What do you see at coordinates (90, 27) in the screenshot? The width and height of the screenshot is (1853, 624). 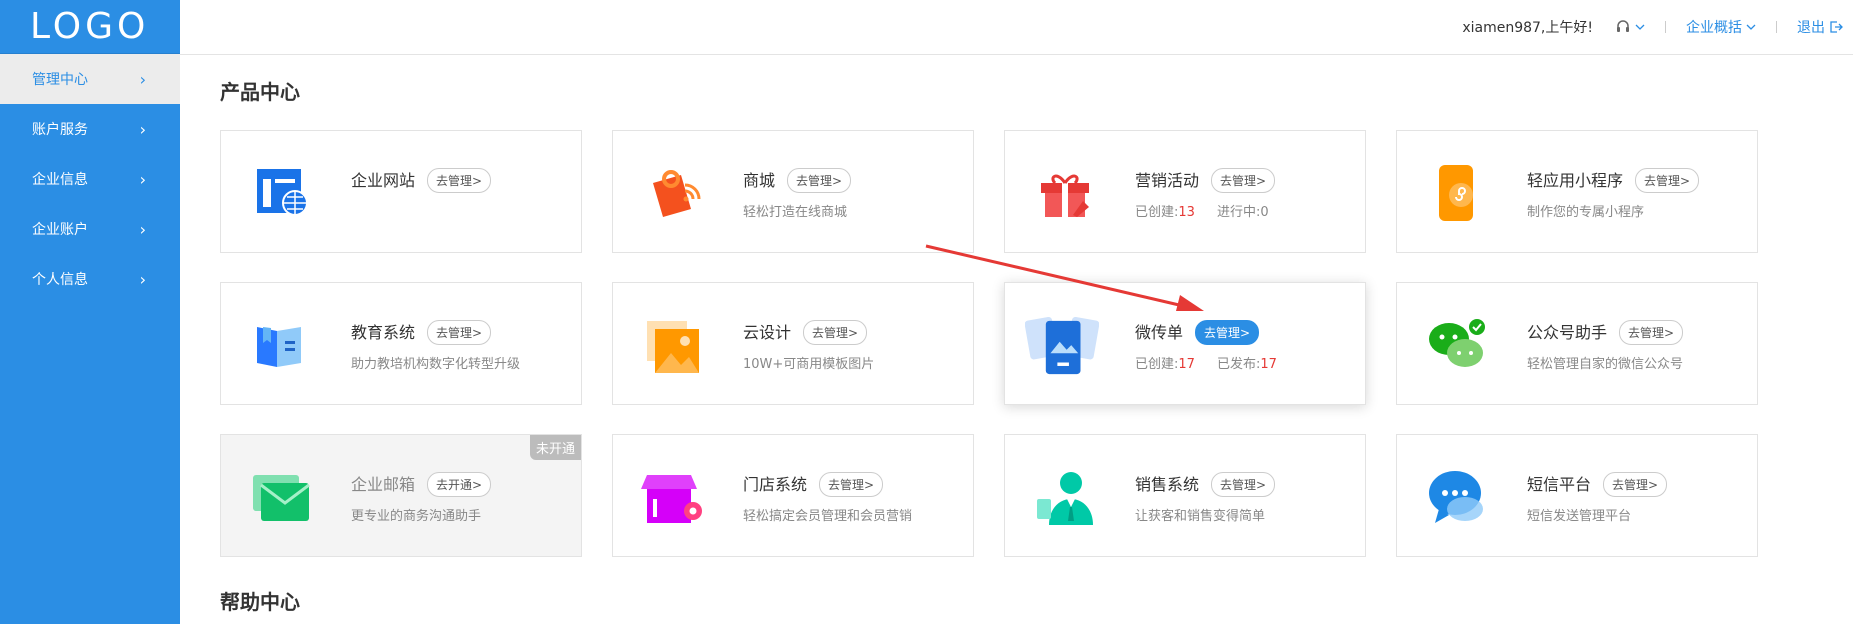 I see `logo: LOGO` at bounding box center [90, 27].